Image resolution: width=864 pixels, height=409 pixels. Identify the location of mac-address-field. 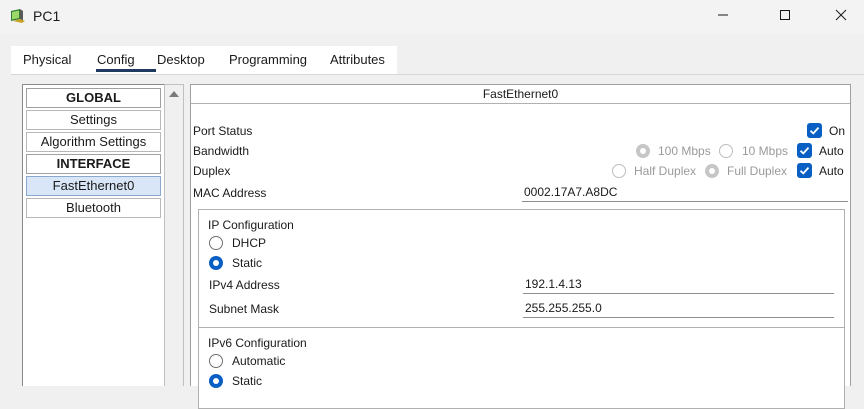
(685, 192).